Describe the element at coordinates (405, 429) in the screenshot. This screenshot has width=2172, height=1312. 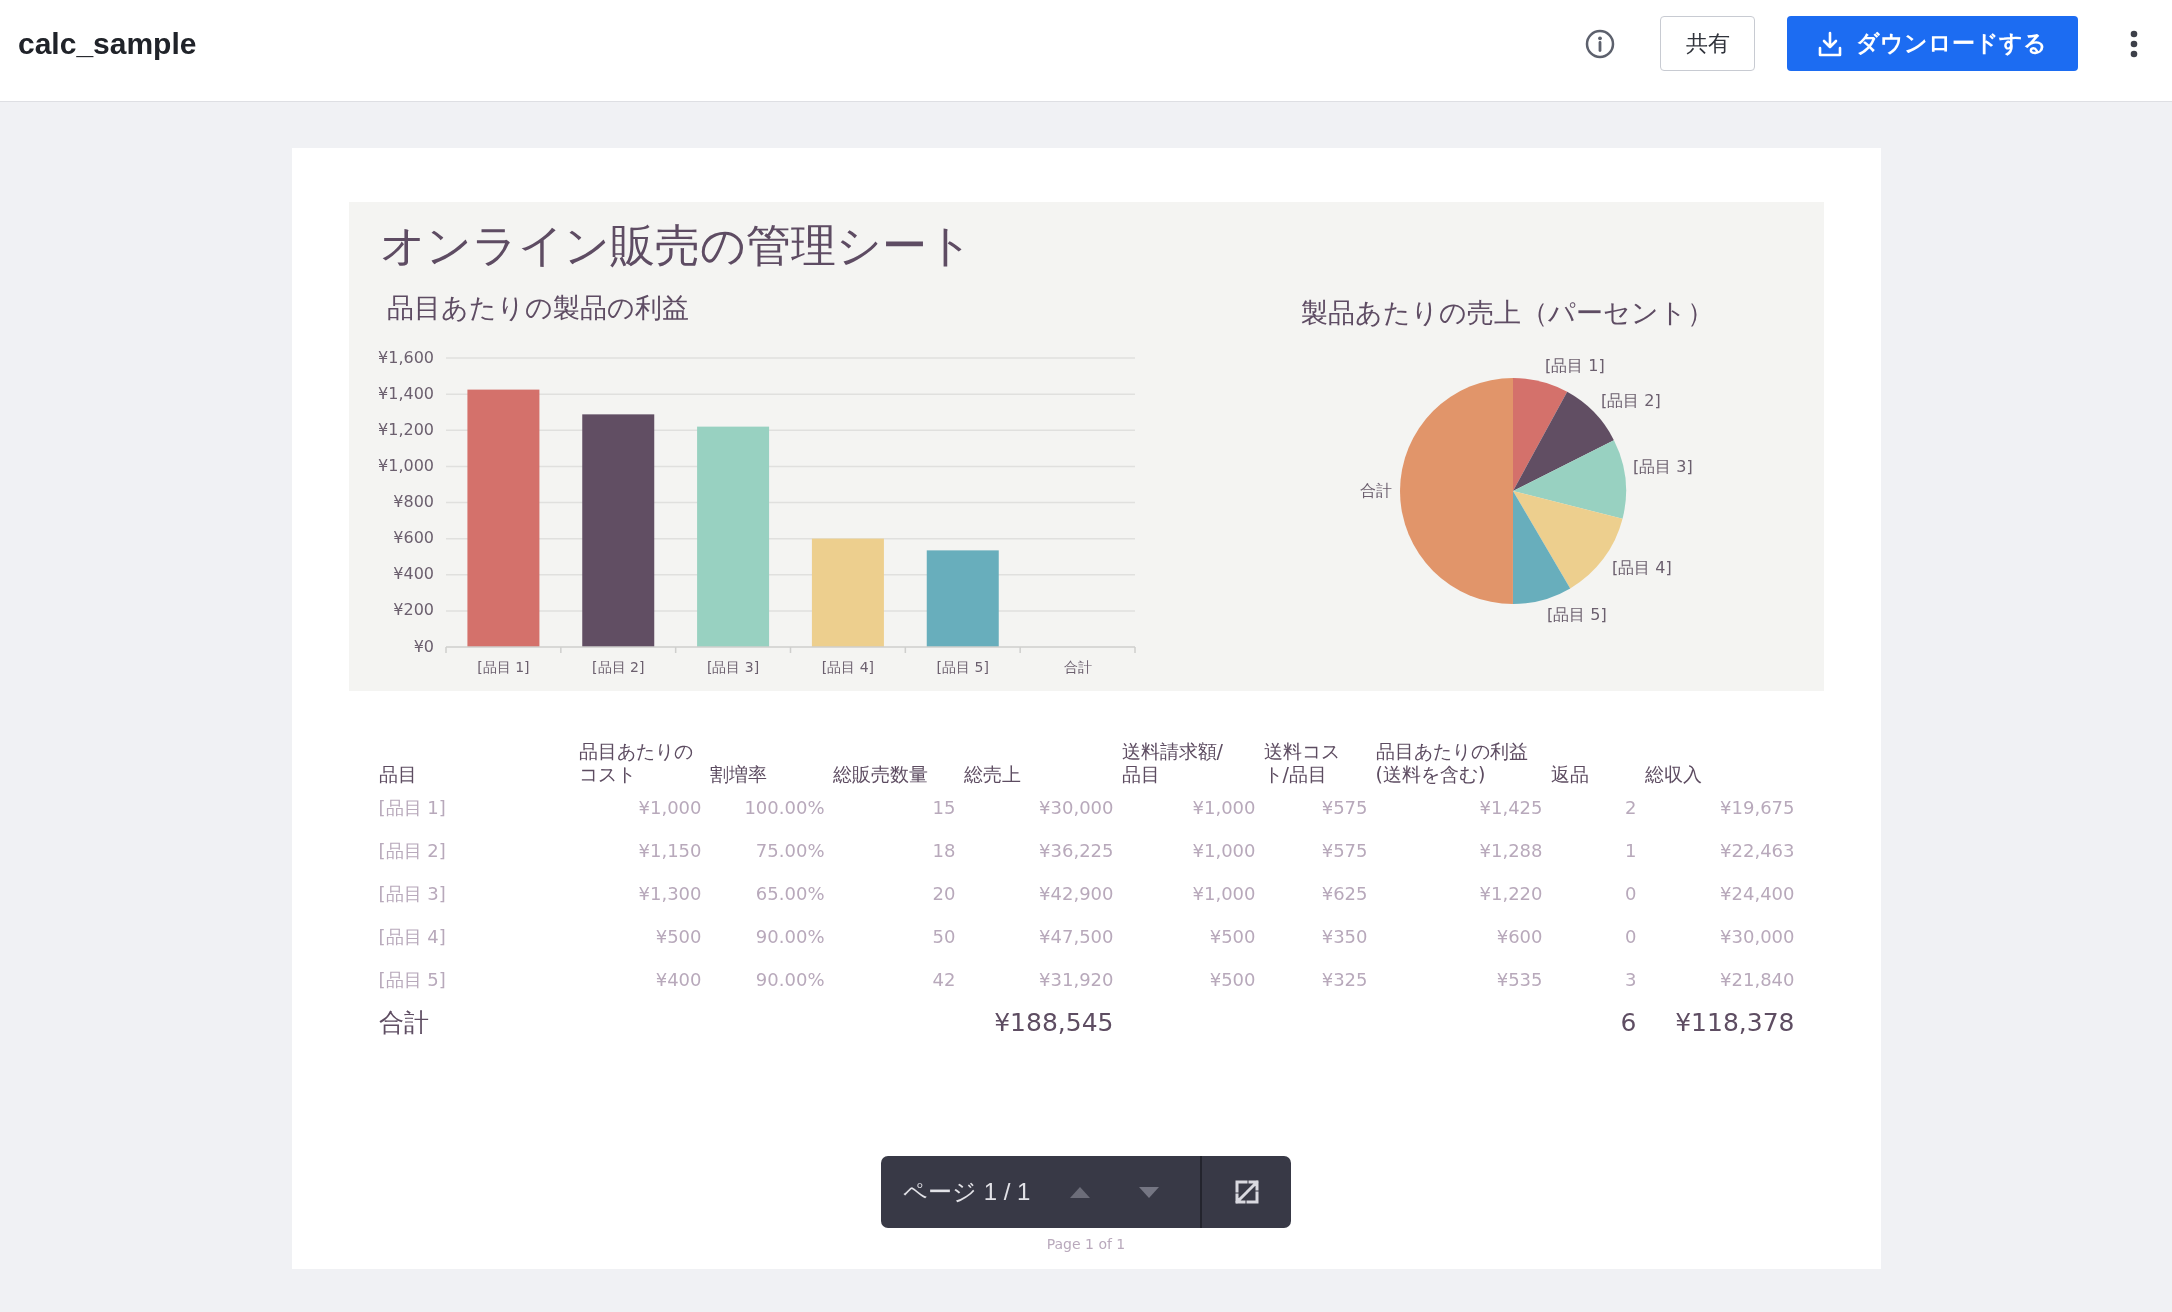
I see `axis-tick-label: ¥1,200` at that location.